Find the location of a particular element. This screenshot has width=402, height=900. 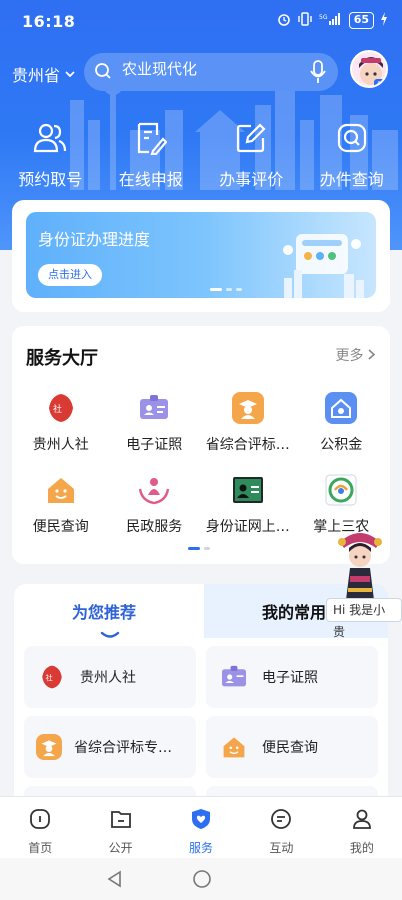

nav-public: 公开 is located at coordinates (120, 827).